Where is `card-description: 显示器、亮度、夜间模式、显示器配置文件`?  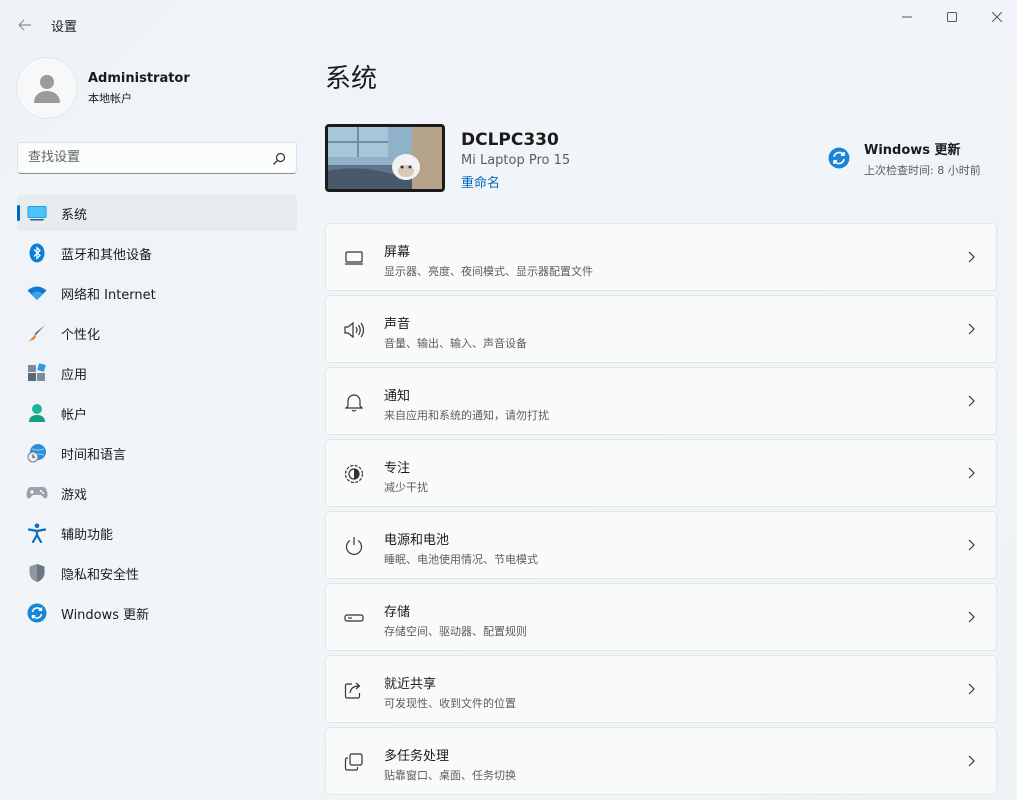
card-description: 显示器、亮度、夜间模式、显示器配置文件 is located at coordinates (488, 271).